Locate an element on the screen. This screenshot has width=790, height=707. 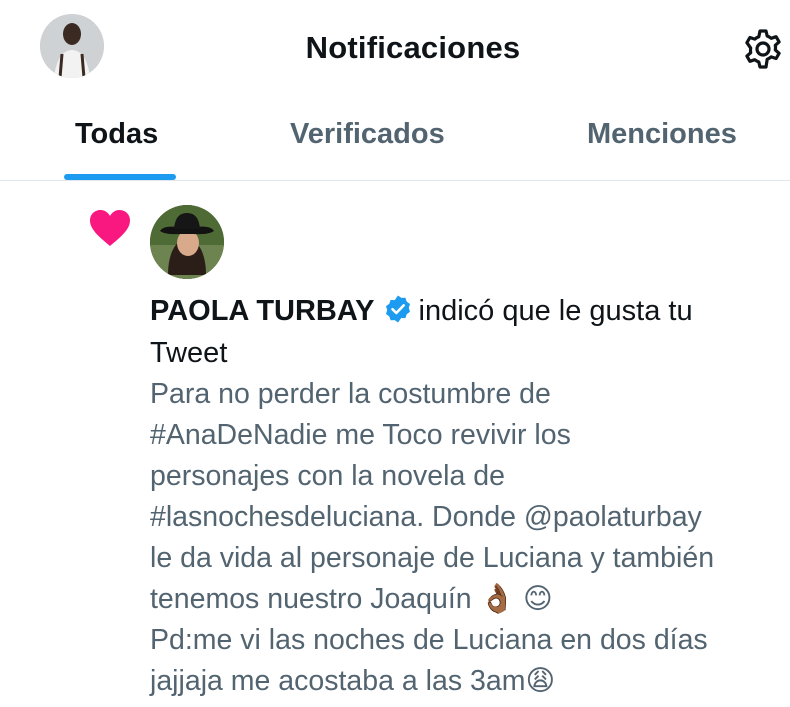
tweet-line: #lasnochesdeluciana. Donde @paolaturbay is located at coordinates (426, 517).